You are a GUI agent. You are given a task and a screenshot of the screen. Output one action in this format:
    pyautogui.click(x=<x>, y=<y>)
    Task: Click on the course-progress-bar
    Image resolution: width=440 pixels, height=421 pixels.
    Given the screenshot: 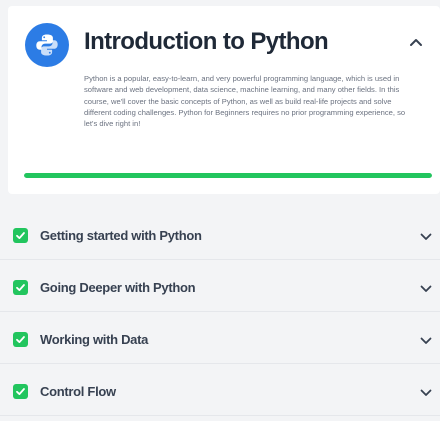 What is the action you would take?
    pyautogui.click(x=228, y=175)
    